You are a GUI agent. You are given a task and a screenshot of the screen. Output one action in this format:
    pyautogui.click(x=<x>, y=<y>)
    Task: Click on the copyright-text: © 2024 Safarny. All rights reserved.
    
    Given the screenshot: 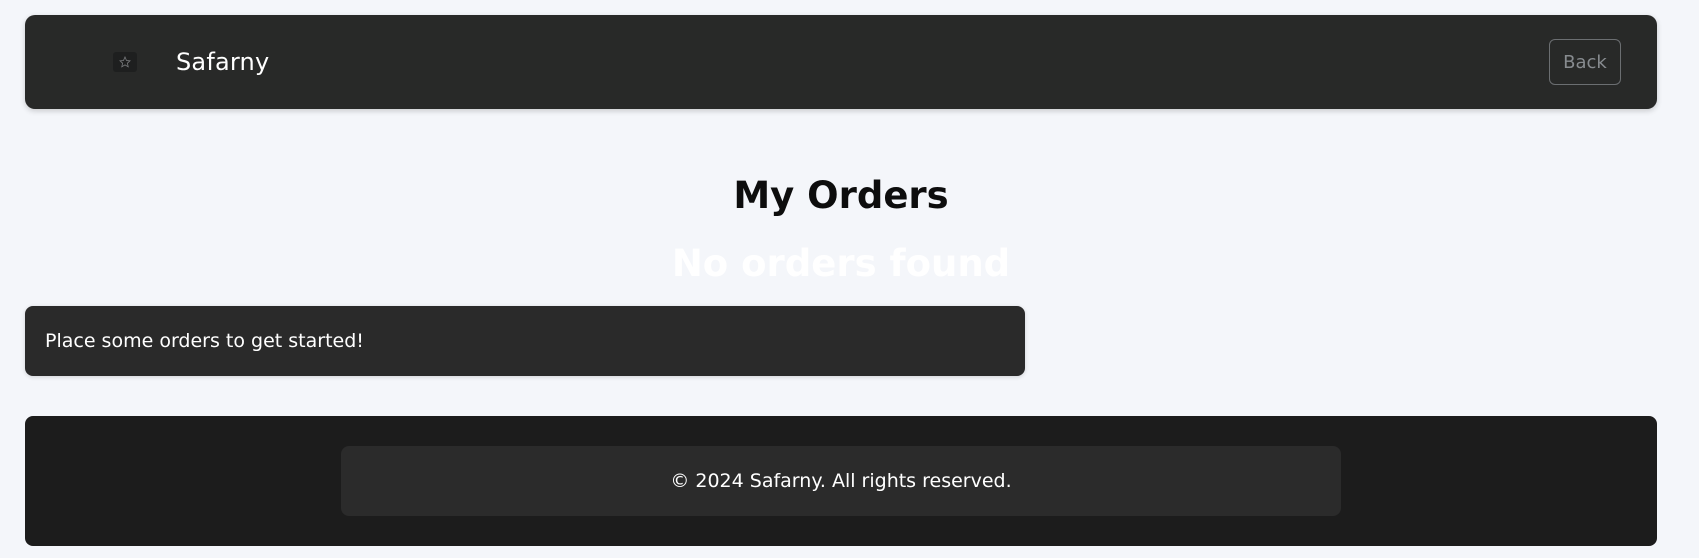 What is the action you would take?
    pyautogui.click(x=841, y=481)
    